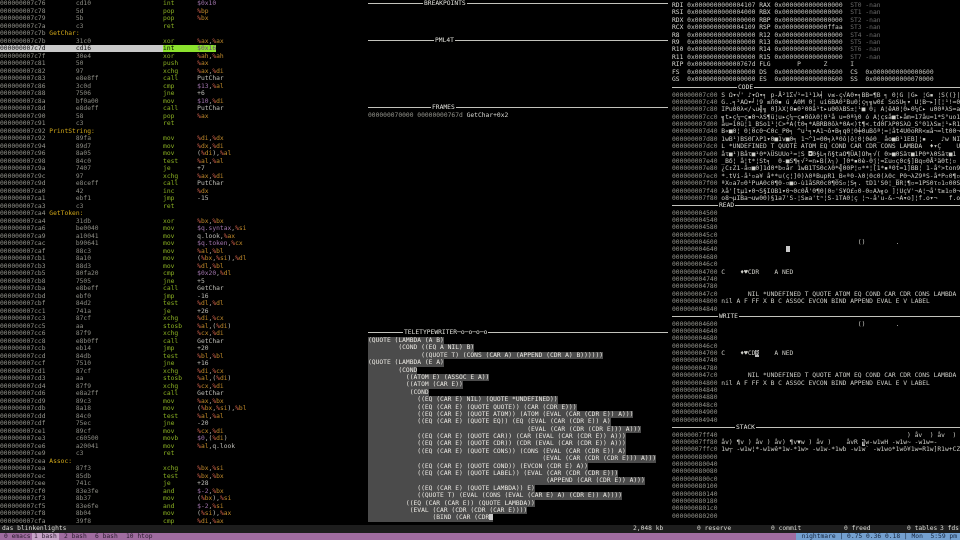 This screenshot has height=540, width=960. What do you see at coordinates (159, 42) in the screenshot?
I see `disasm-row: 000000007c7b 31c0 xor %ax,%ax` at bounding box center [159, 42].